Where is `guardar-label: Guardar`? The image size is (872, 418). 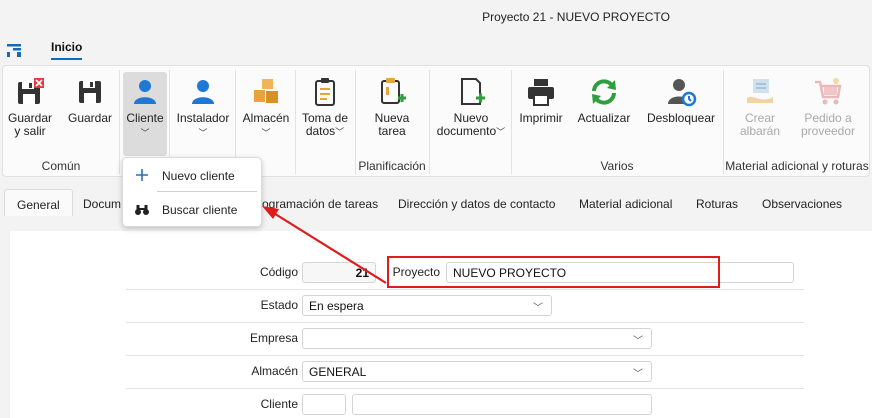
guardar-label: Guardar is located at coordinates (90, 118).